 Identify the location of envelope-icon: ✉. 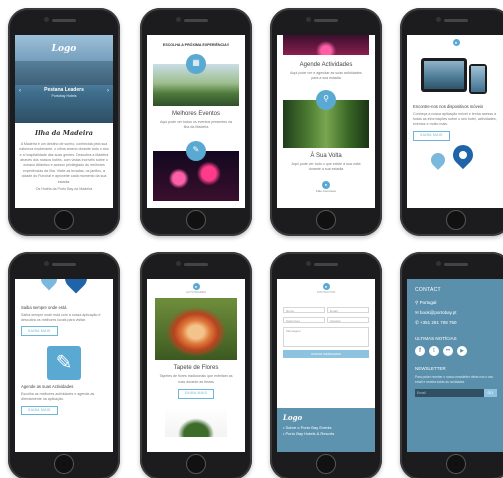
(417, 312).